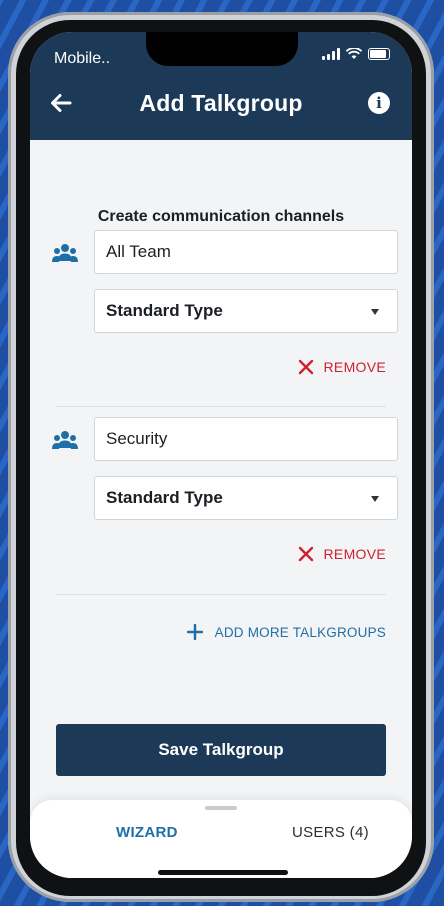  What do you see at coordinates (221, 86) in the screenshot?
I see `app-header: Mobile.. Add Talkgroup i` at bounding box center [221, 86].